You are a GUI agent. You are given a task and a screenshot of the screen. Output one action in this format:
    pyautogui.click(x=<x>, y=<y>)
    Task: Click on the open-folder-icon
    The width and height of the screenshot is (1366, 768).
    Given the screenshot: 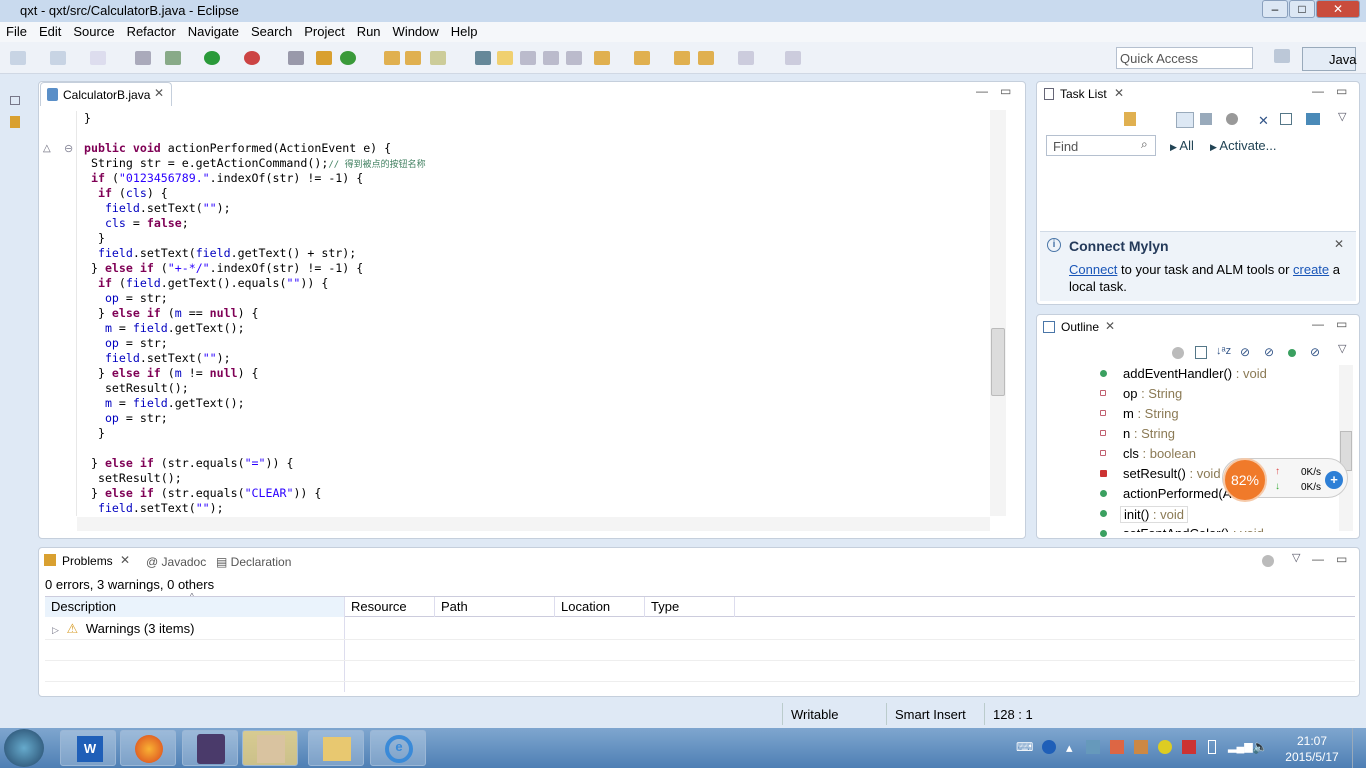 What is the action you would take?
    pyautogui.click(x=392, y=58)
    